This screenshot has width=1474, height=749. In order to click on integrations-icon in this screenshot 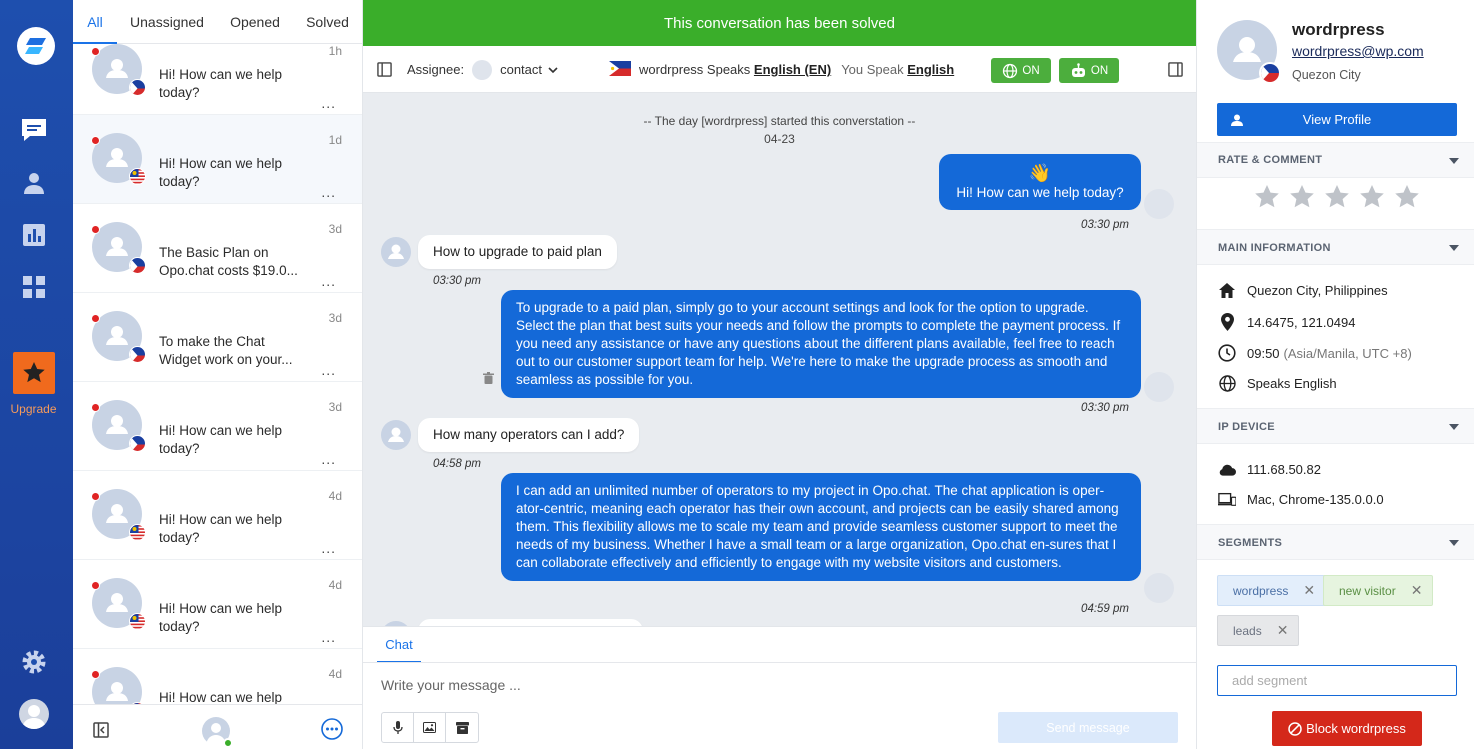, I will do `click(34, 287)`.